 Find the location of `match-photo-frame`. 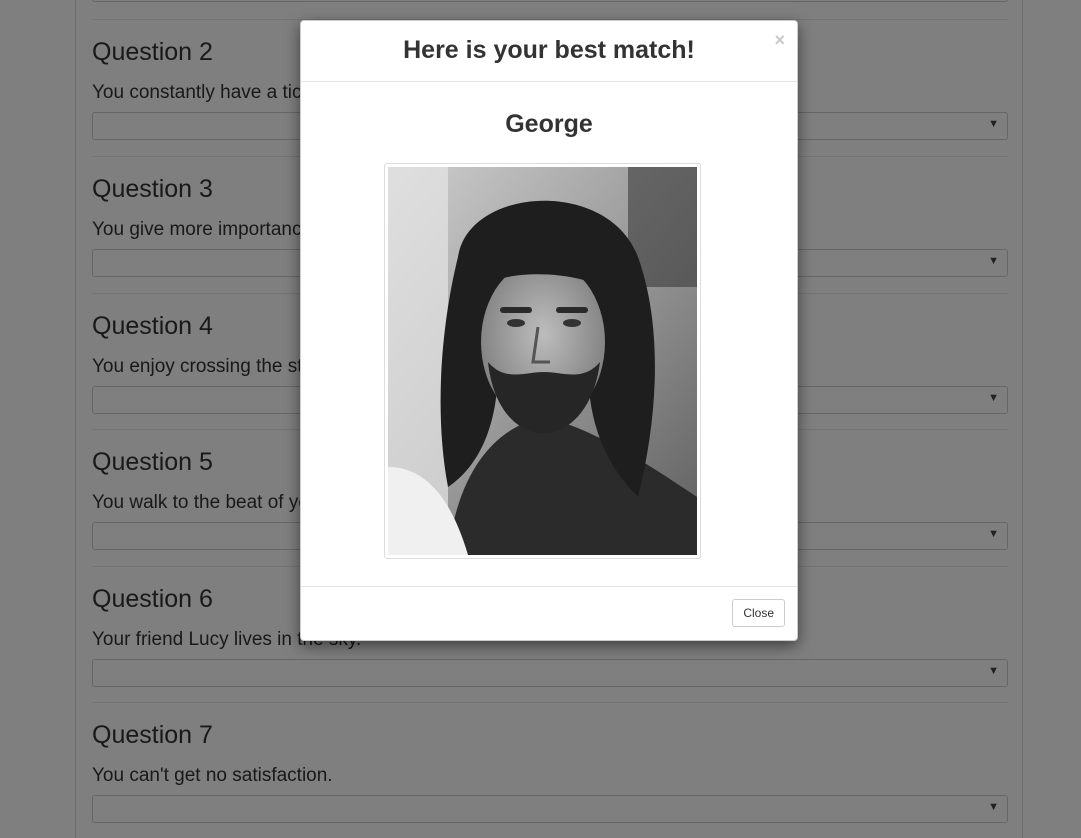

match-photo-frame is located at coordinates (542, 361).